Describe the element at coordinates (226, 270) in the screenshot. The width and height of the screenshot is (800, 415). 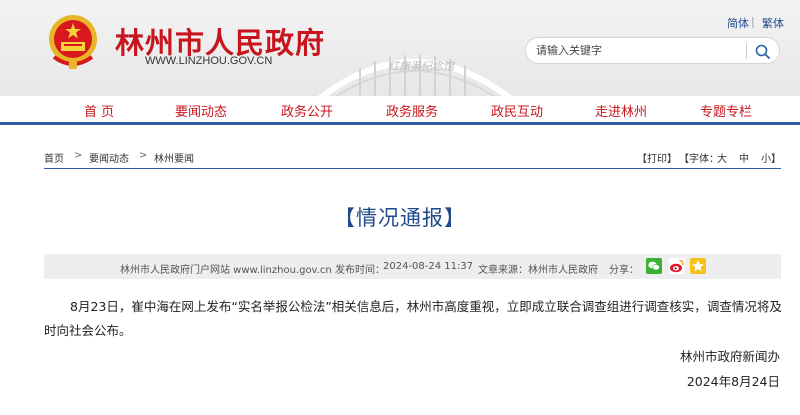
I see `article-source-site: 林州市人民政府门户网站 www.linzhou.gov.cn` at that location.